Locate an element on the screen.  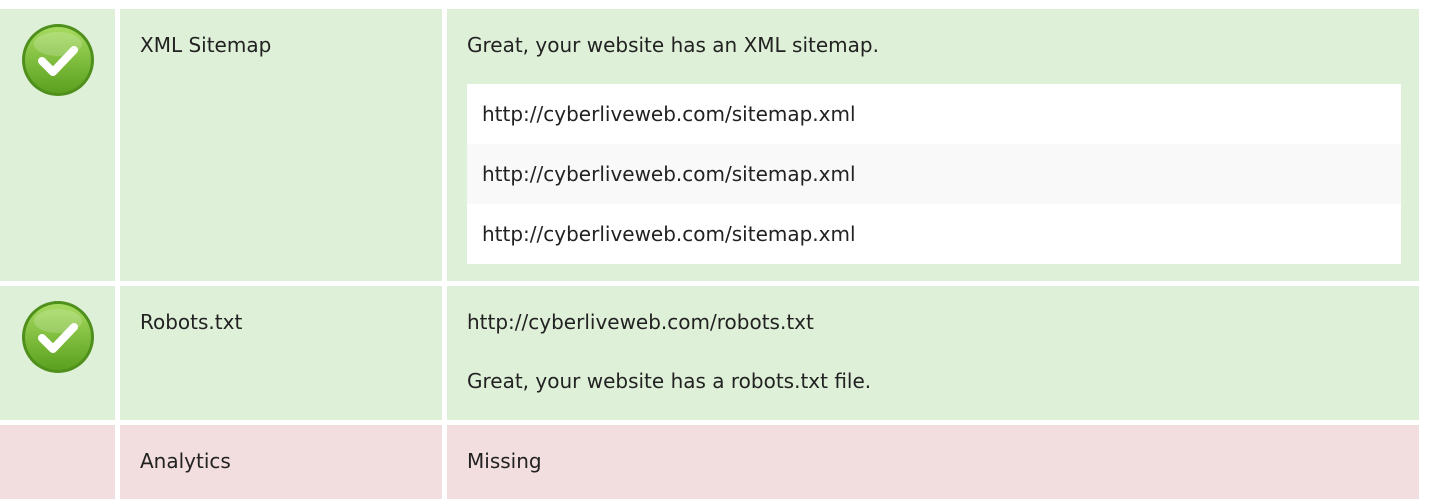
row-label: Robots.txt is located at coordinates (281, 353).